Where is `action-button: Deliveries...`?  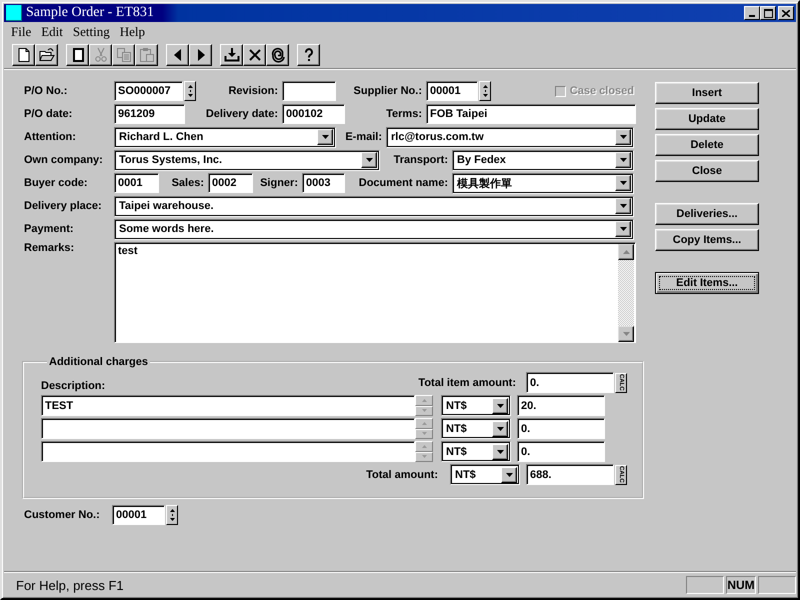 action-button: Deliveries... is located at coordinates (707, 214).